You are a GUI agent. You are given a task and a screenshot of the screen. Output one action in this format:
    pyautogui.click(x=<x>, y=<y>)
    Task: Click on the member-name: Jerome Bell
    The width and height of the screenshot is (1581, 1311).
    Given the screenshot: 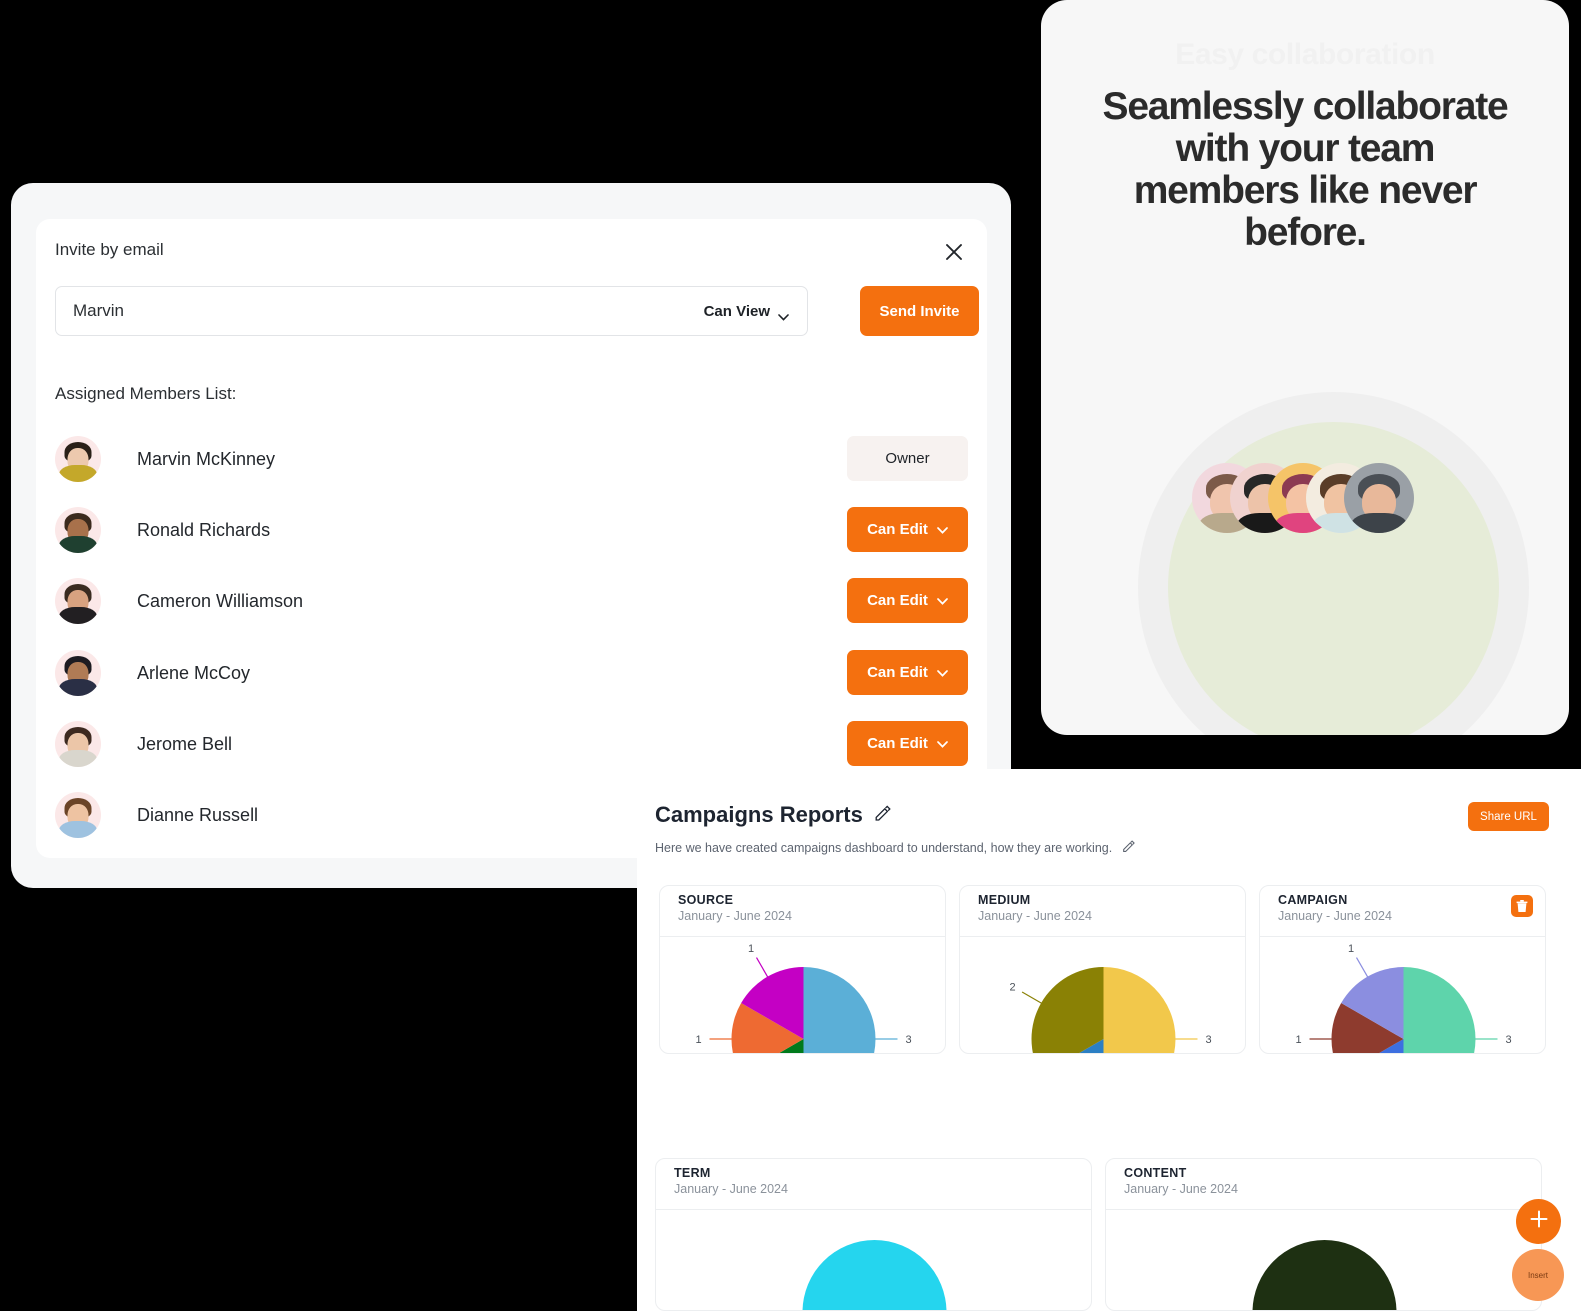 What is the action you would take?
    pyautogui.click(x=185, y=743)
    